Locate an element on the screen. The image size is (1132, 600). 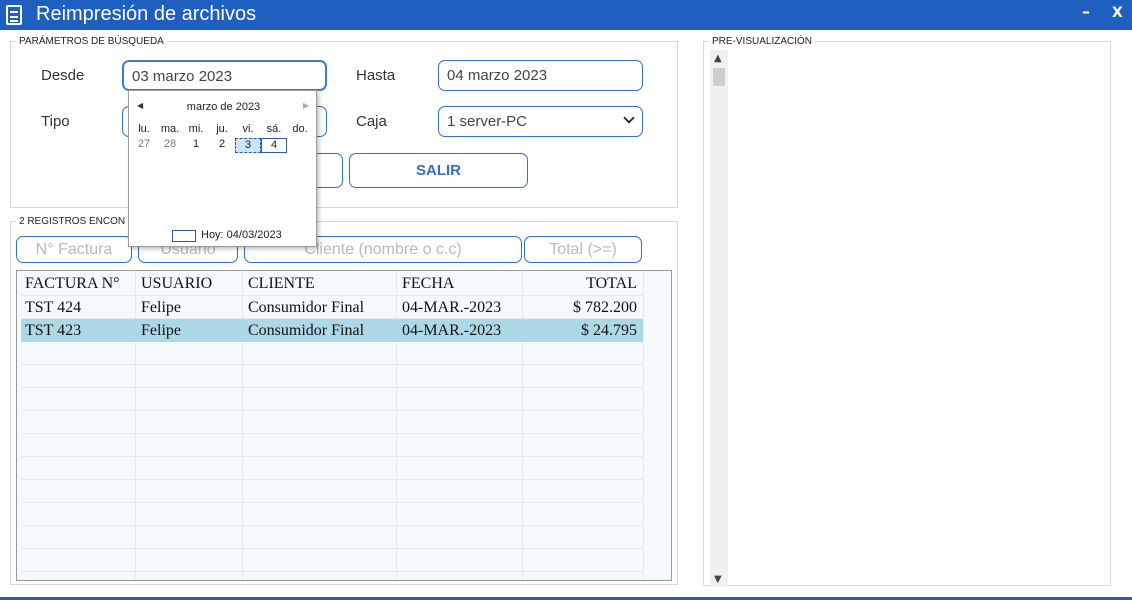
day-name: mi. is located at coordinates (196, 129).